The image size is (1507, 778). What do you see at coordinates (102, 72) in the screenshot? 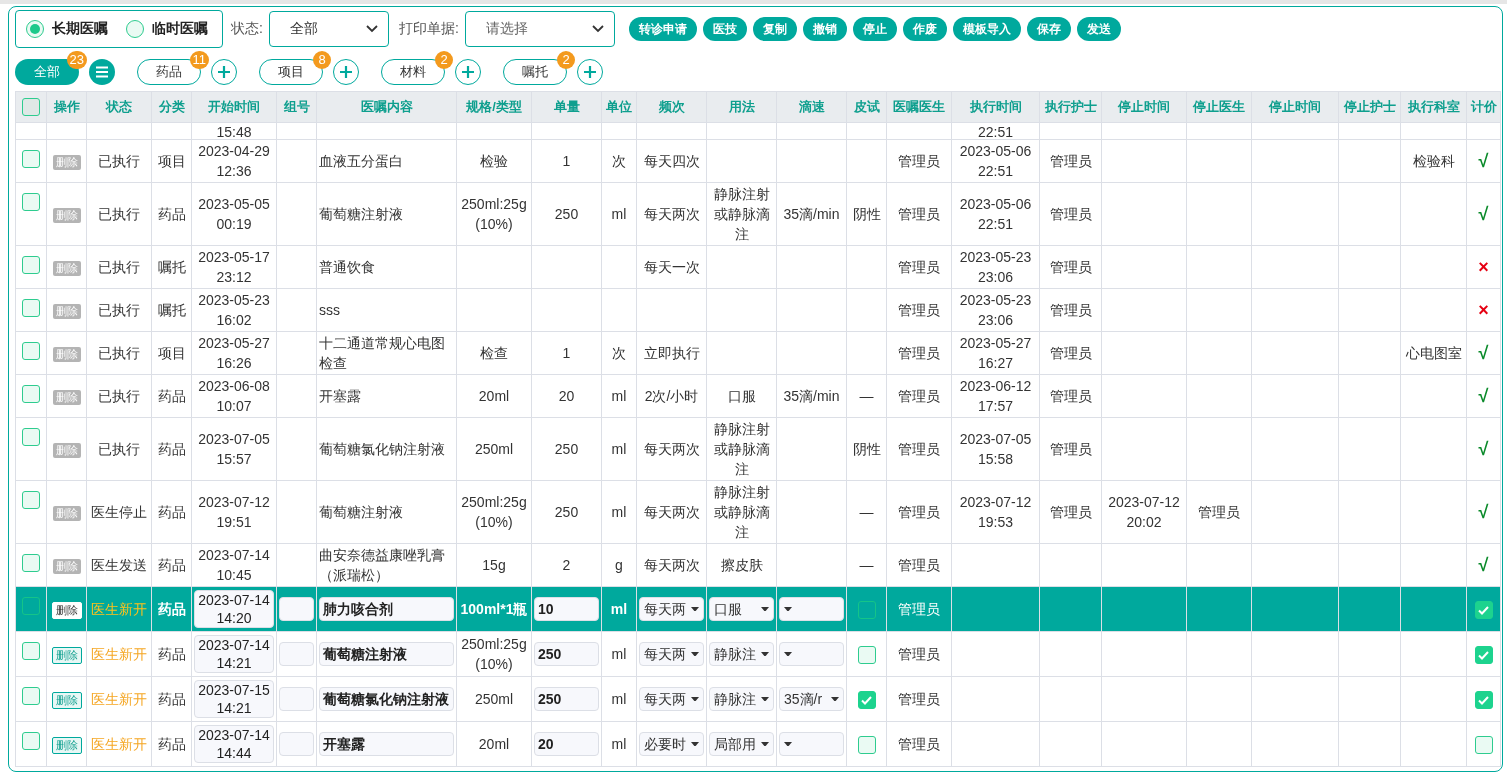
I see `menu-button` at bounding box center [102, 72].